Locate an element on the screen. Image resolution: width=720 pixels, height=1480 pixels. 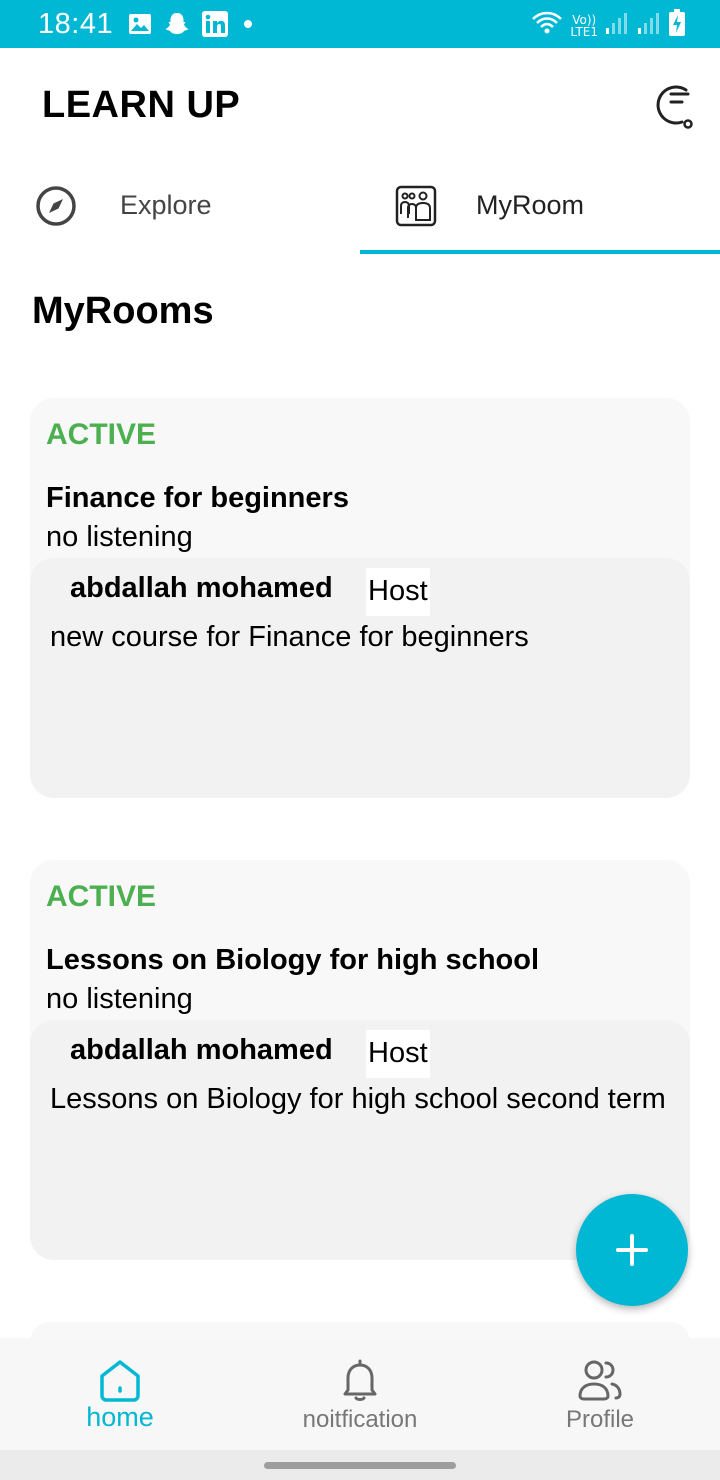
nav-notification: noitfication is located at coordinates (360, 1394).